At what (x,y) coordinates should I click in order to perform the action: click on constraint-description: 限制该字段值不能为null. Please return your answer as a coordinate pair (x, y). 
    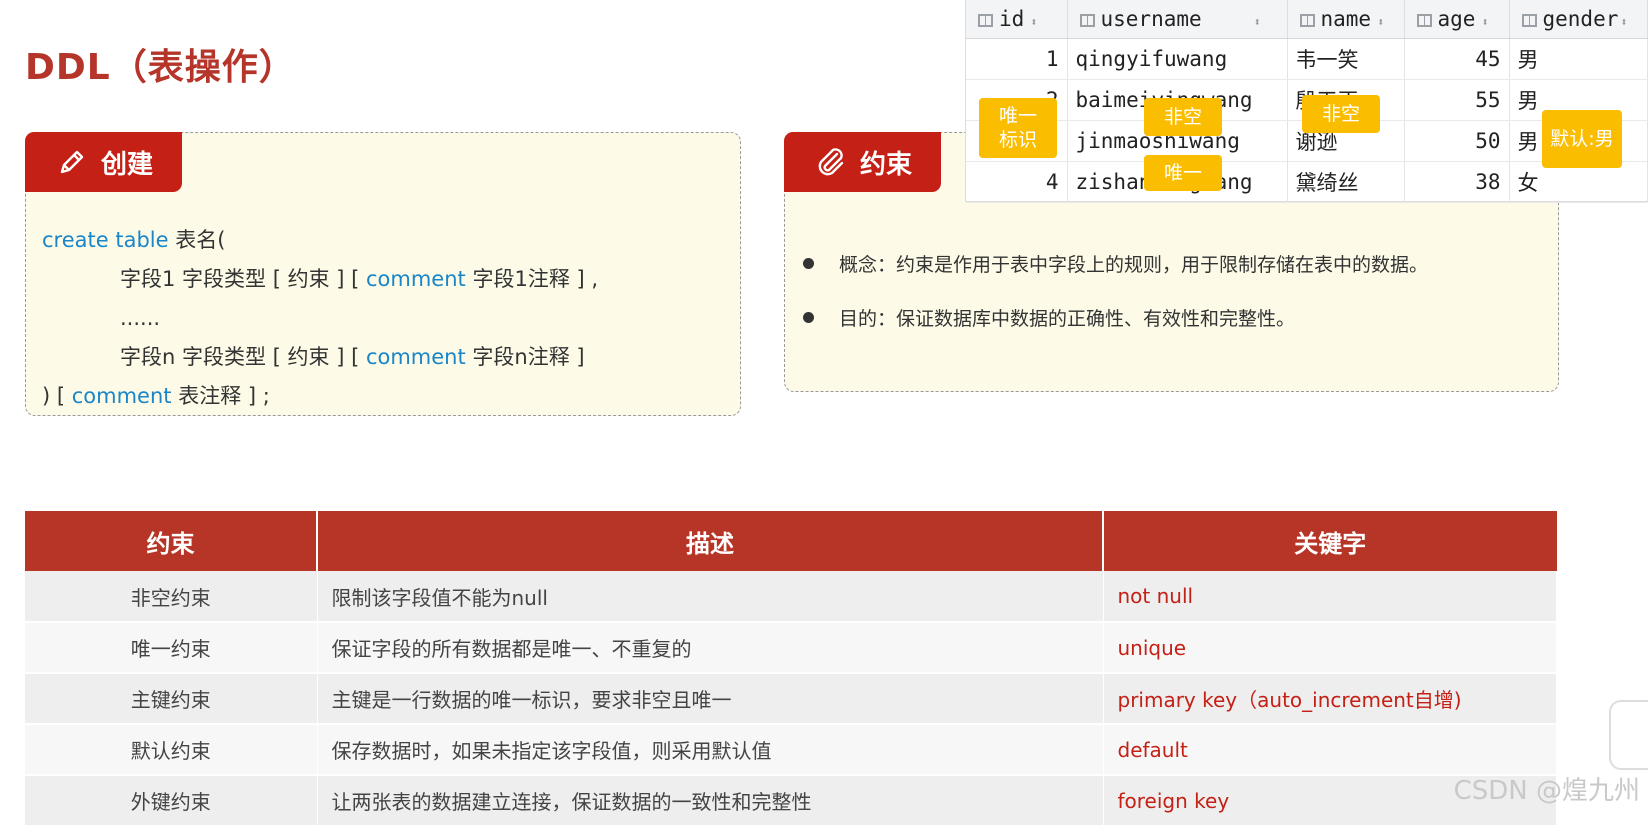
    Looking at the image, I should click on (710, 597).